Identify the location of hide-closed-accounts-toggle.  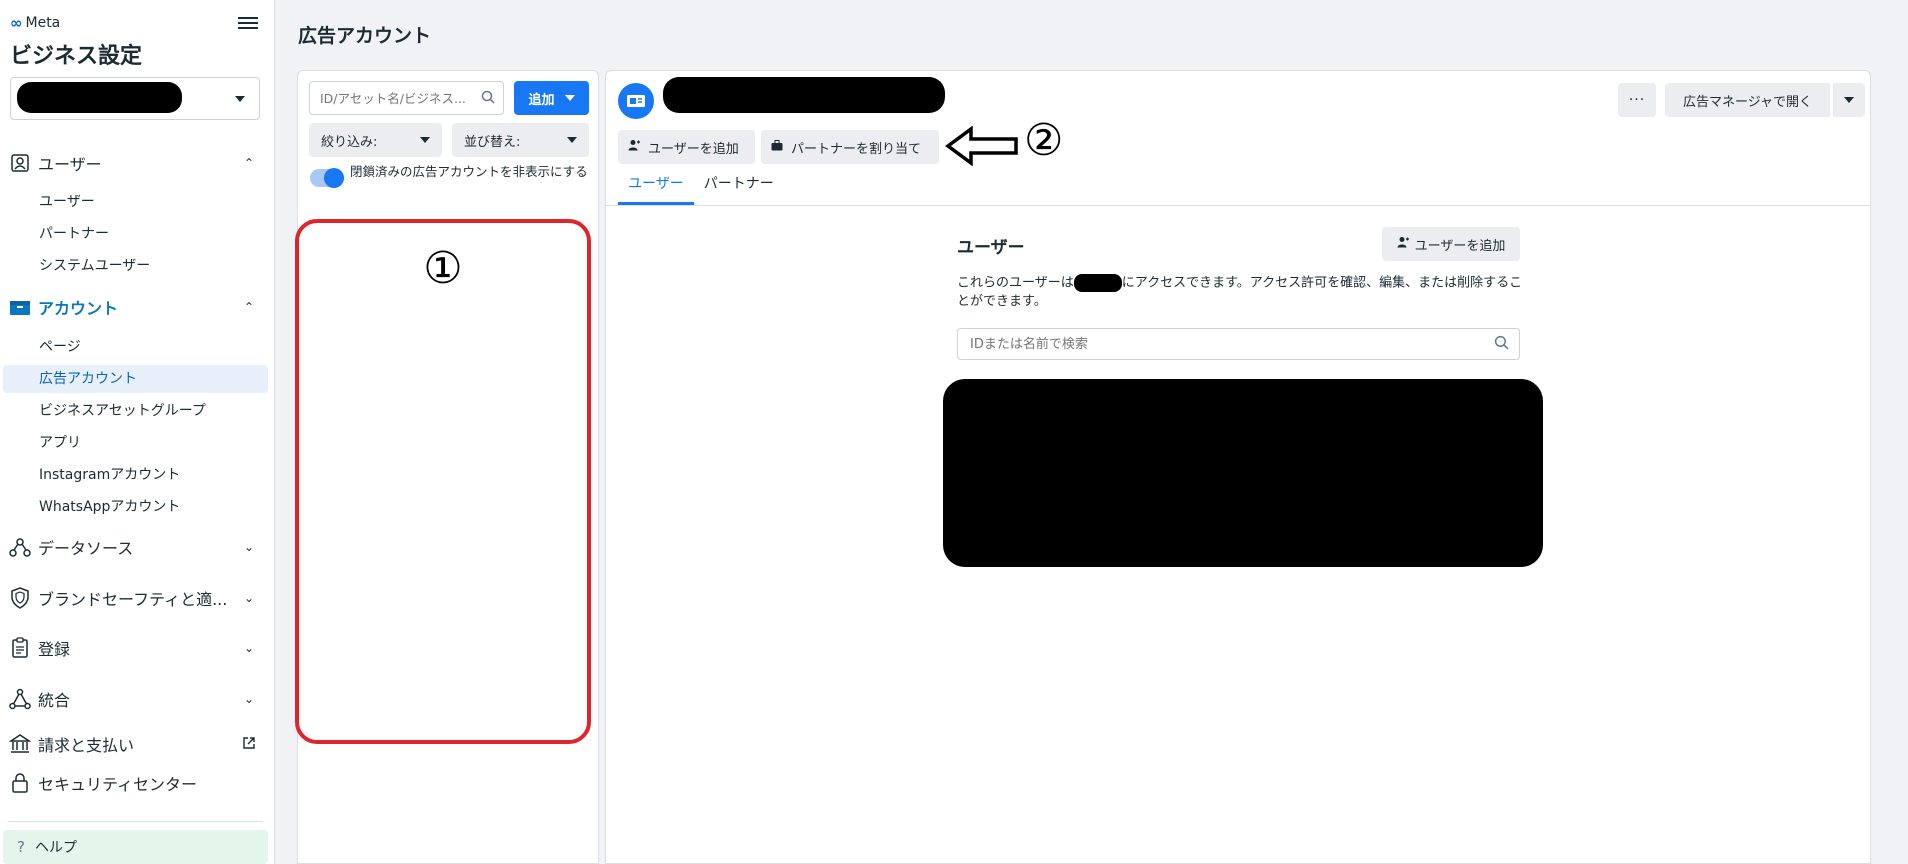
(327, 178).